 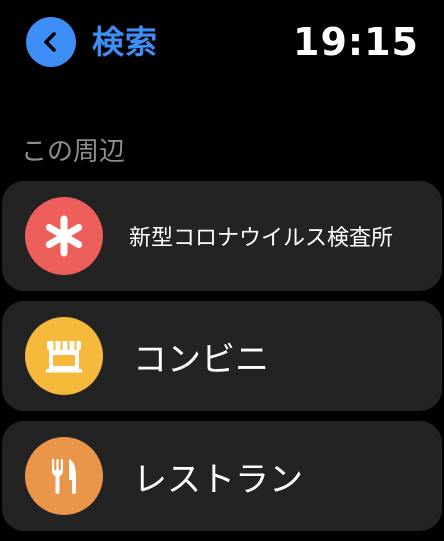 What do you see at coordinates (73, 152) in the screenshot?
I see `section-title: この周辺` at bounding box center [73, 152].